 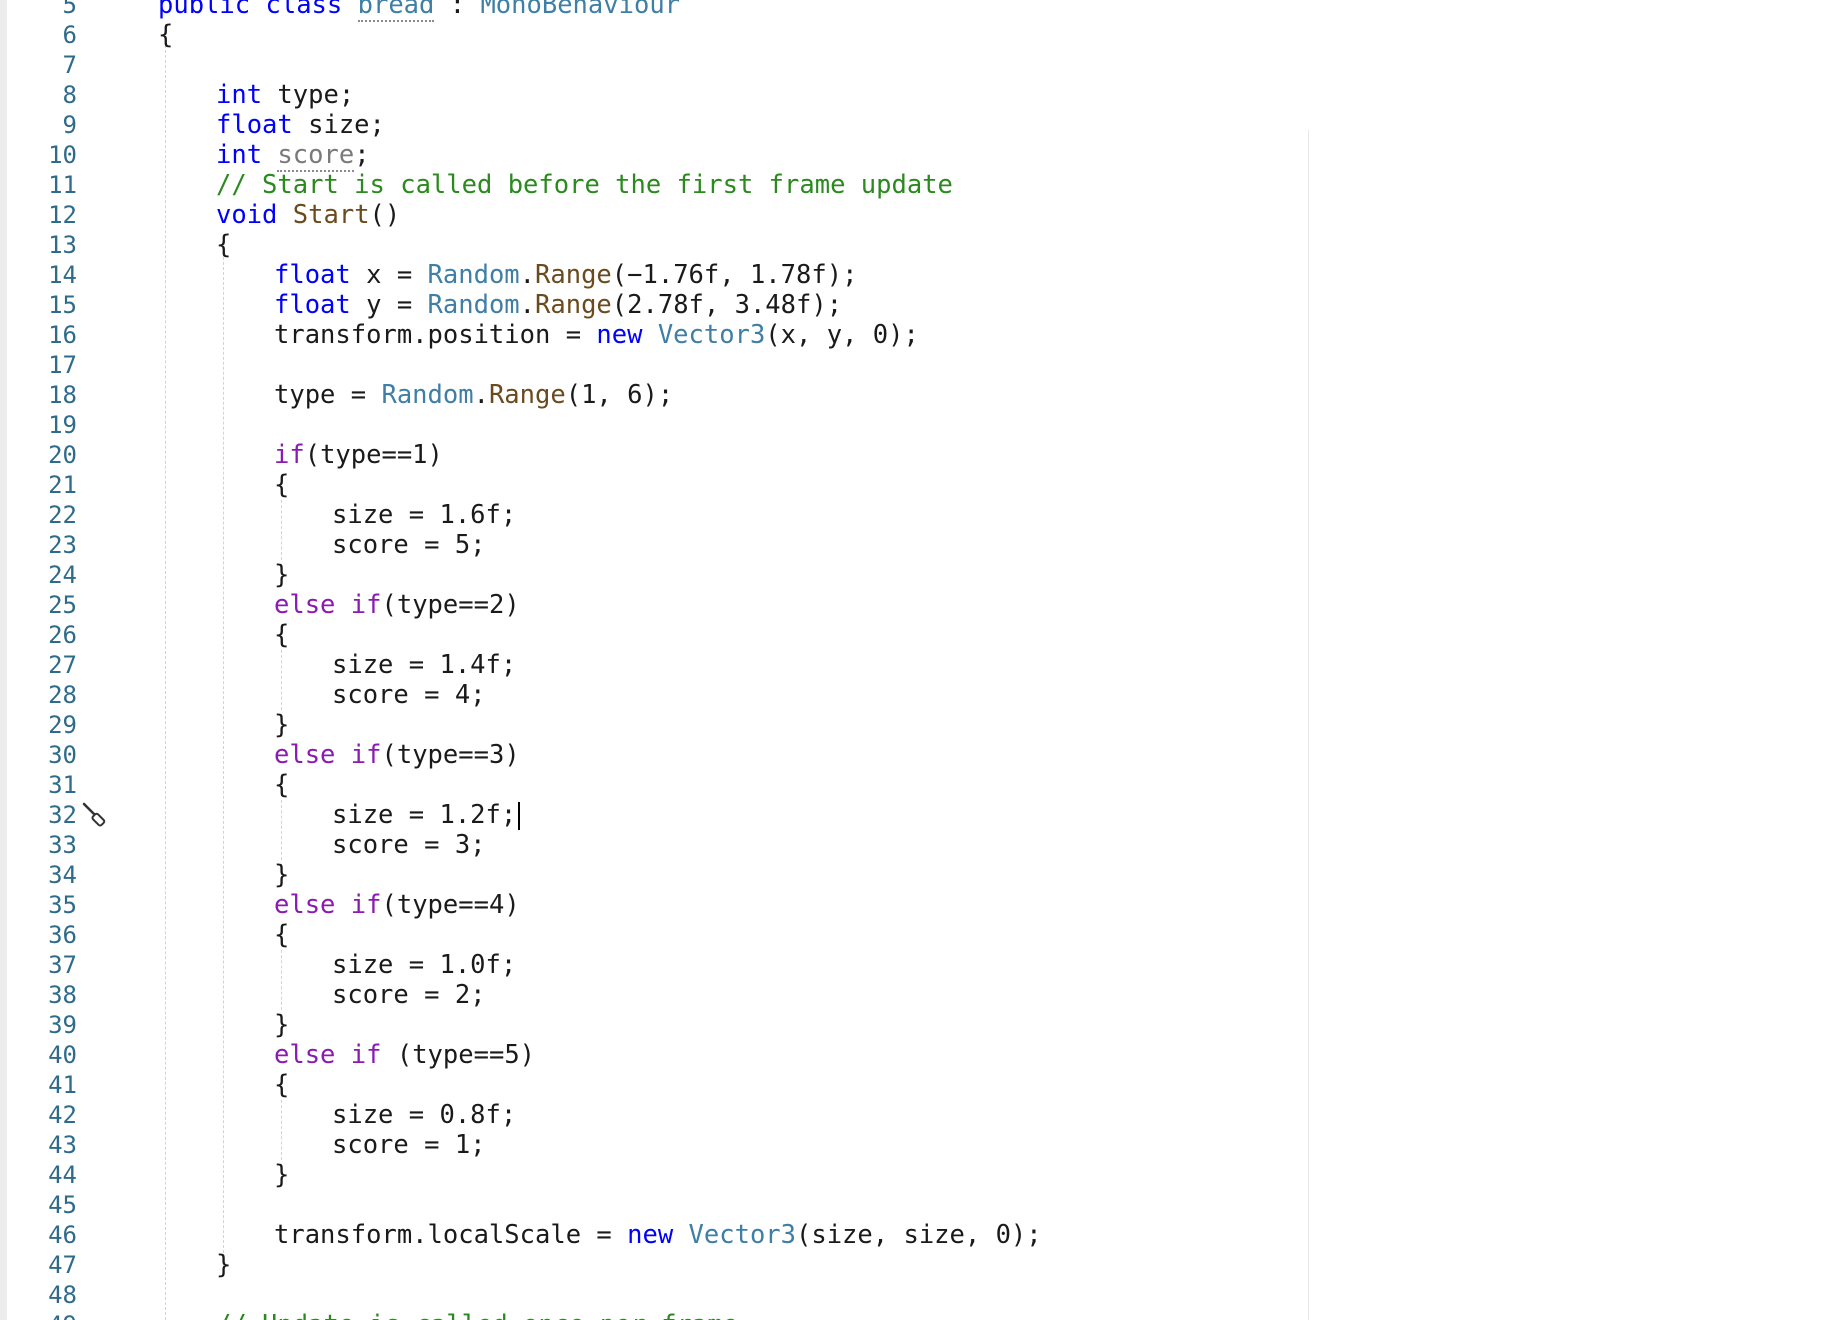 I want to click on code-token: (type==3), so click(x=450, y=755).